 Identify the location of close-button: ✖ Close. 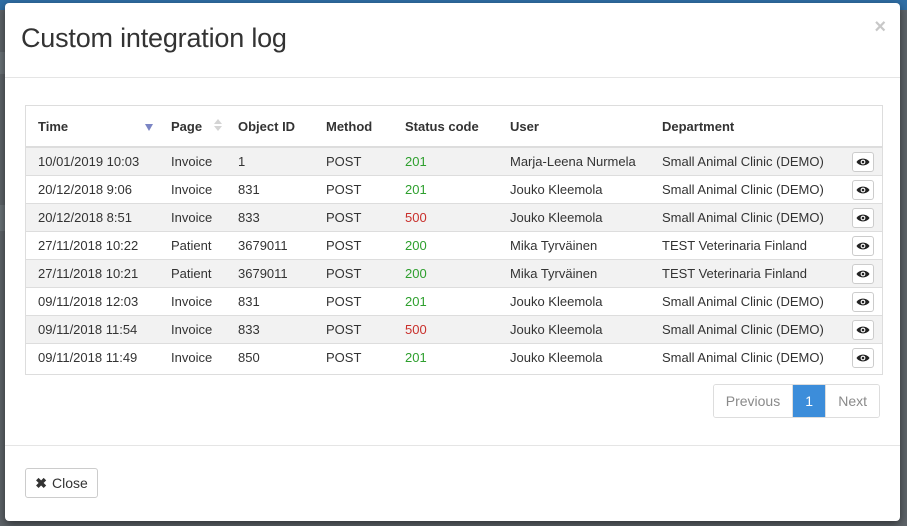
(61, 483).